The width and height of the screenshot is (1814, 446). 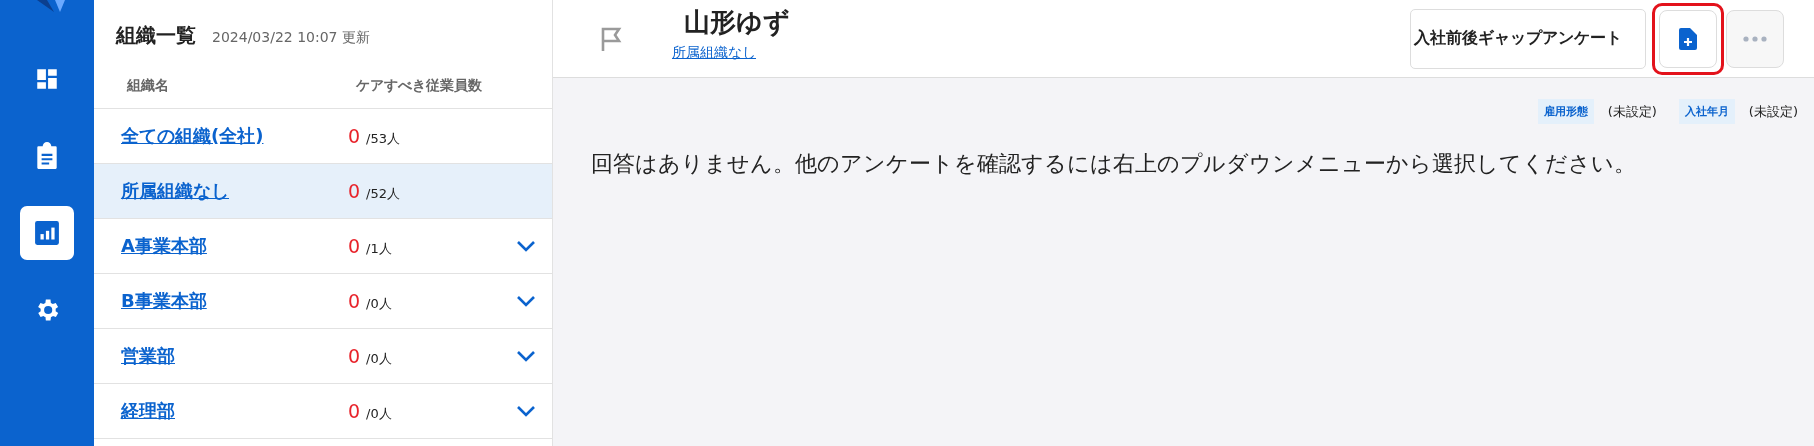 I want to click on organization-link: 全ての組織(全社), so click(x=221, y=136).